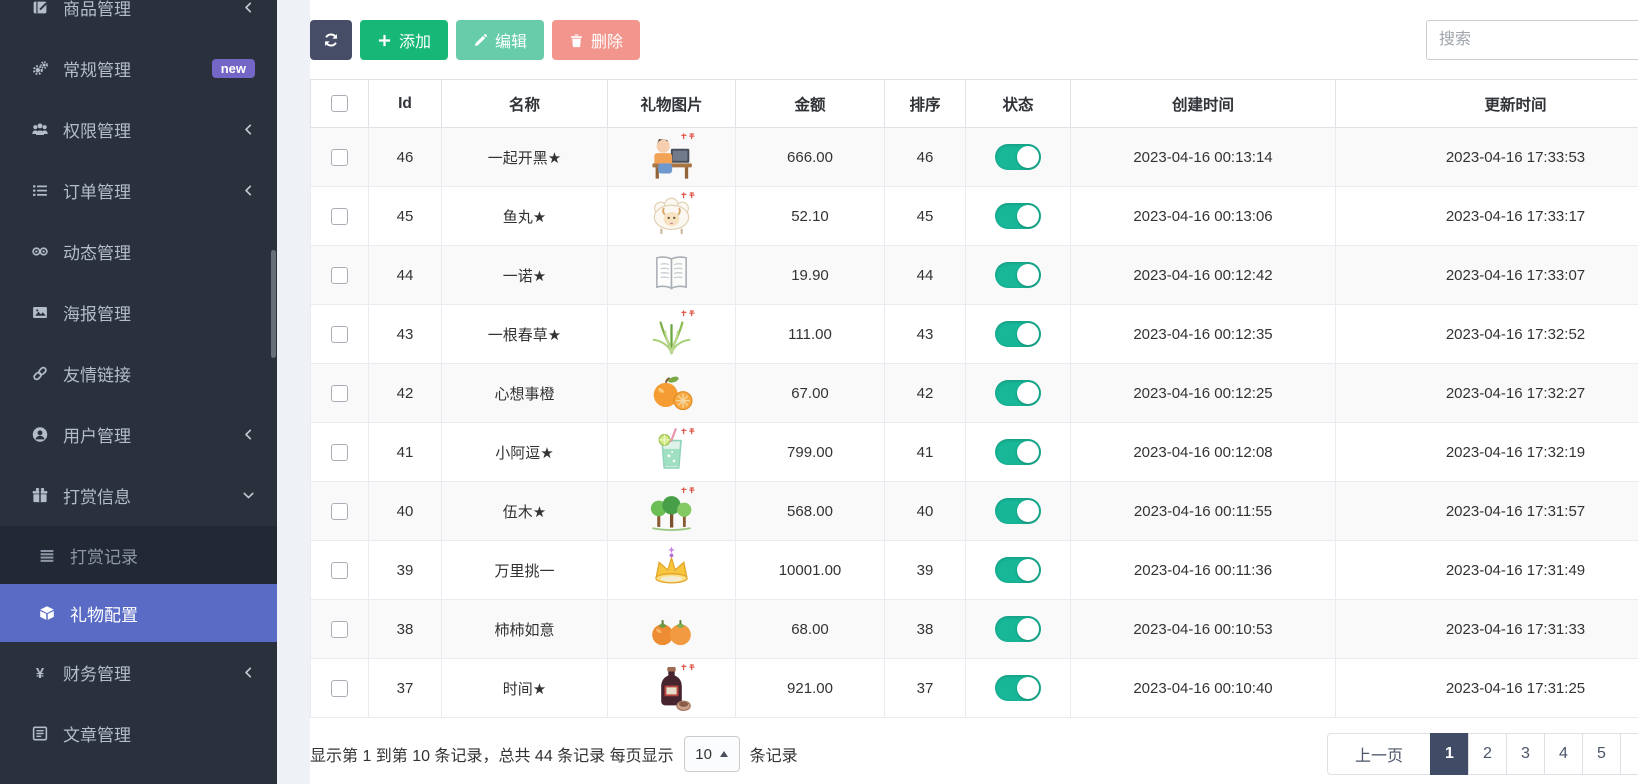 This screenshot has height=784, width=1638. What do you see at coordinates (480, 40) in the screenshot?
I see `pencil-icon` at bounding box center [480, 40].